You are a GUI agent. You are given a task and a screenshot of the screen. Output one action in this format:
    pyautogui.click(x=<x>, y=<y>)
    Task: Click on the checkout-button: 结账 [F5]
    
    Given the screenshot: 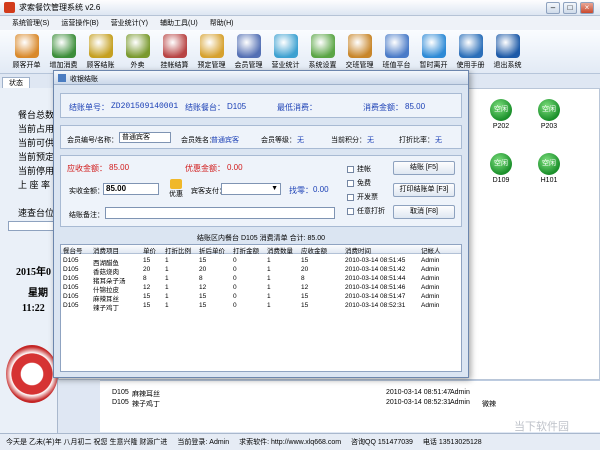 What is the action you would take?
    pyautogui.click(x=424, y=168)
    